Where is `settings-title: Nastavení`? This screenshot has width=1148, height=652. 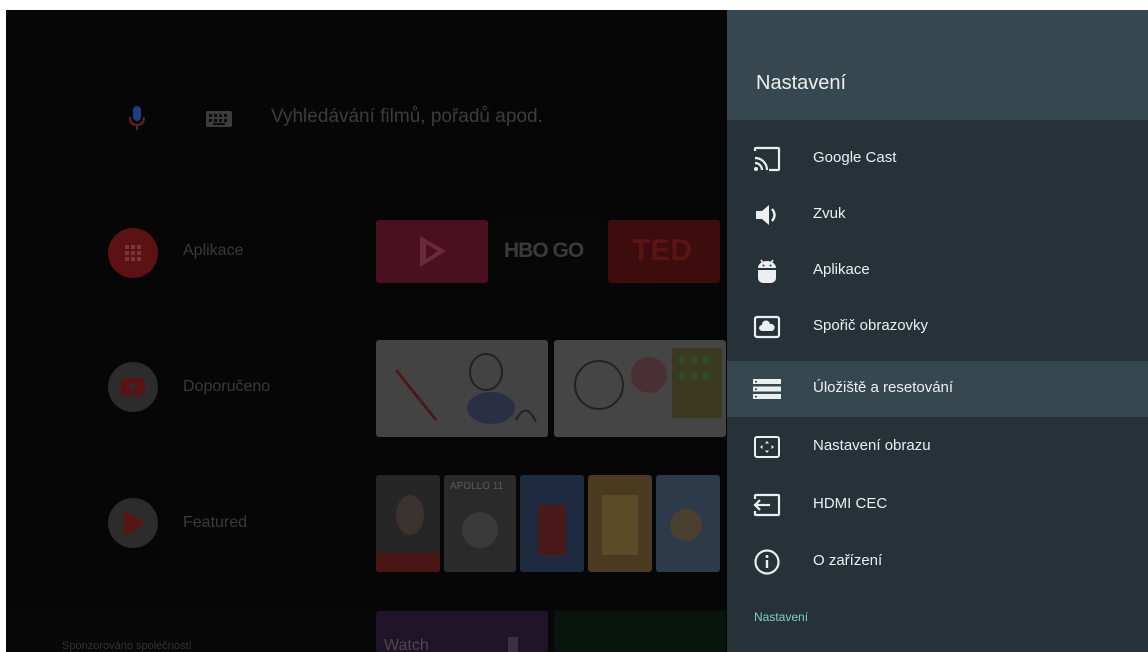 settings-title: Nastavení is located at coordinates (801, 83).